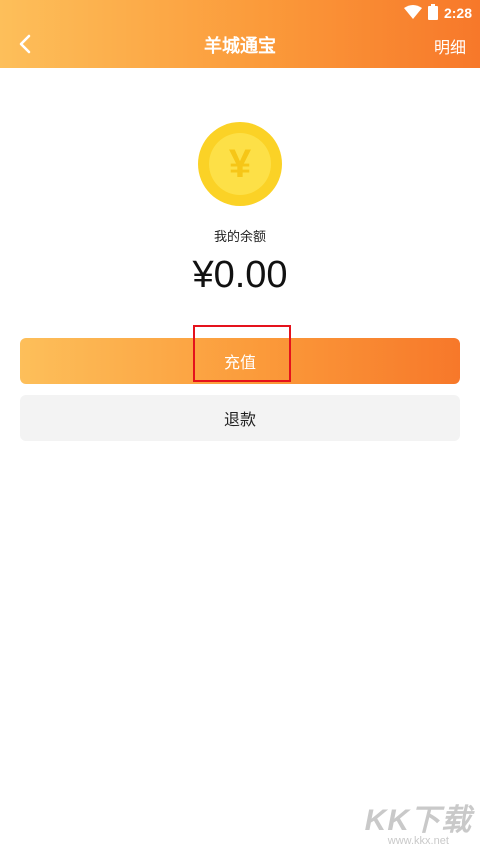  I want to click on refund-button: 退款, so click(240, 418).